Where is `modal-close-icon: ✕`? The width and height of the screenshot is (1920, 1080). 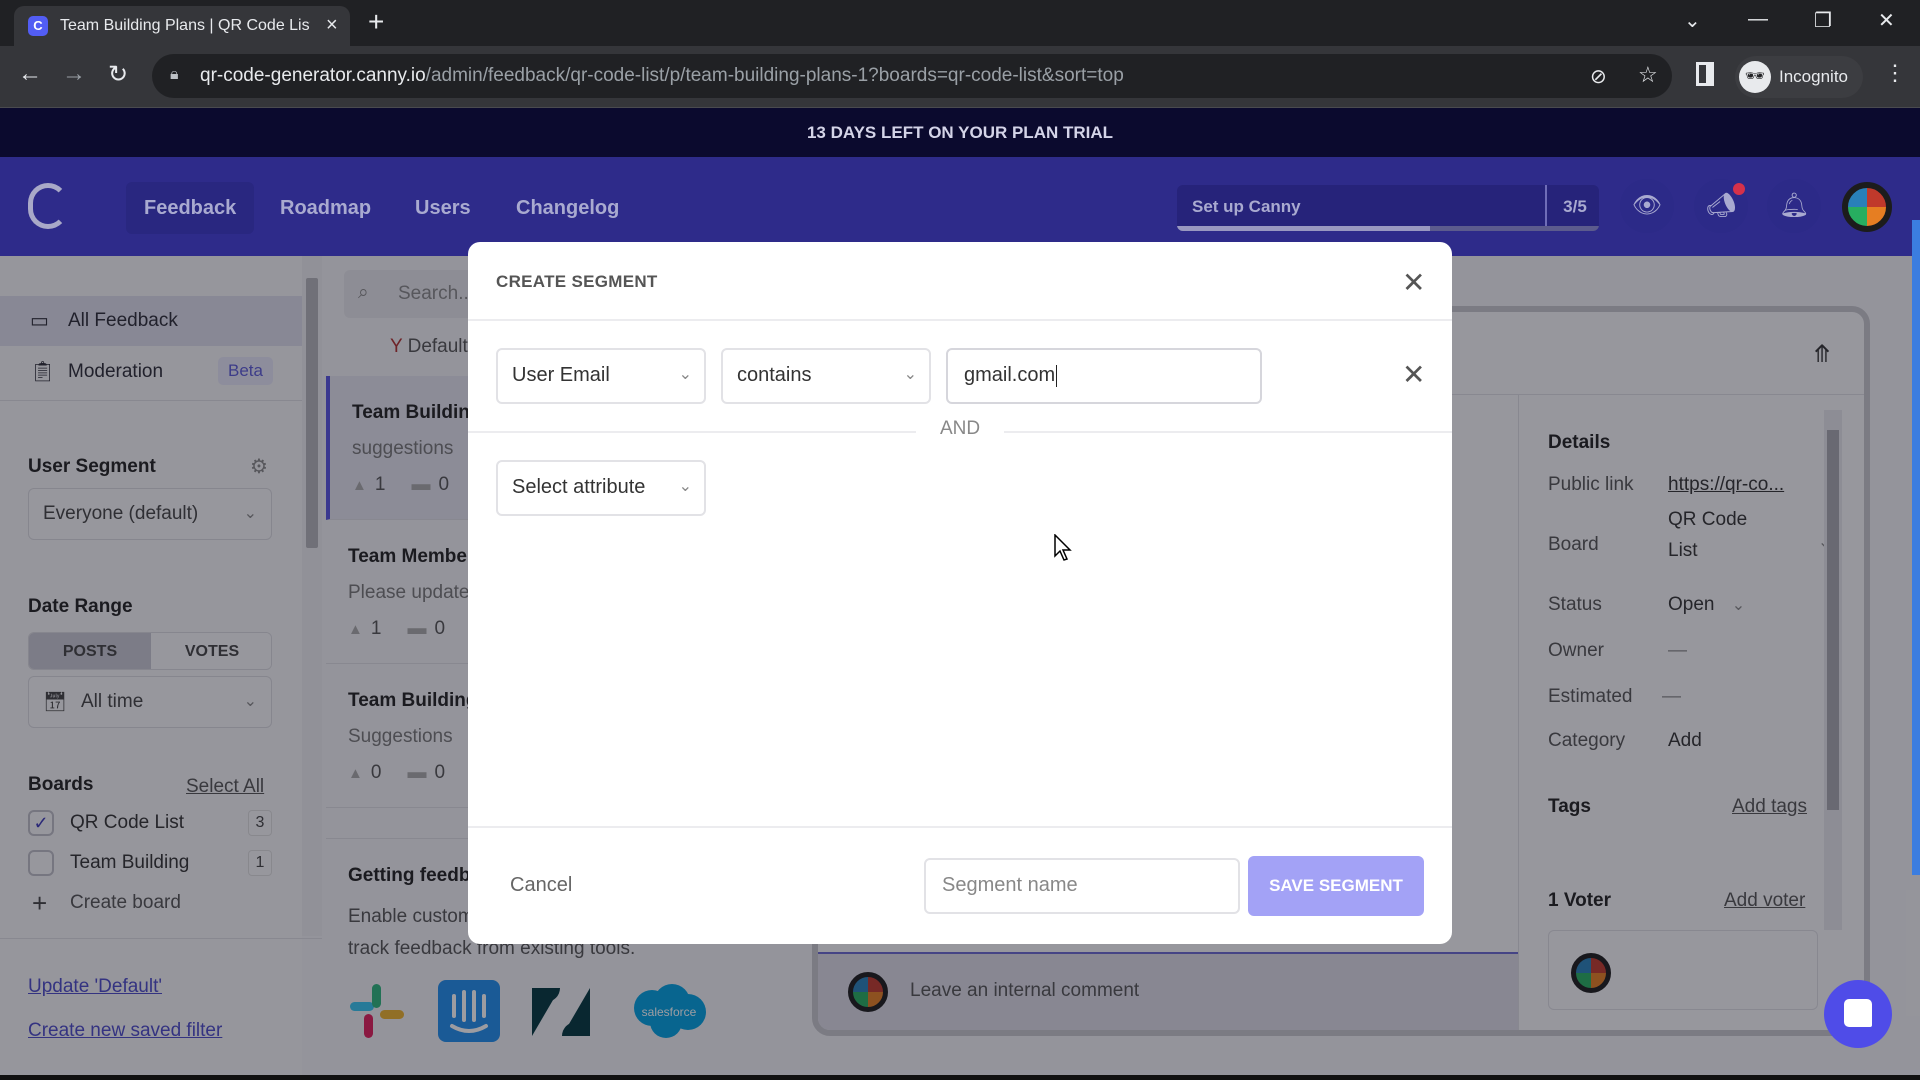
modal-close-icon: ✕ is located at coordinates (1413, 282).